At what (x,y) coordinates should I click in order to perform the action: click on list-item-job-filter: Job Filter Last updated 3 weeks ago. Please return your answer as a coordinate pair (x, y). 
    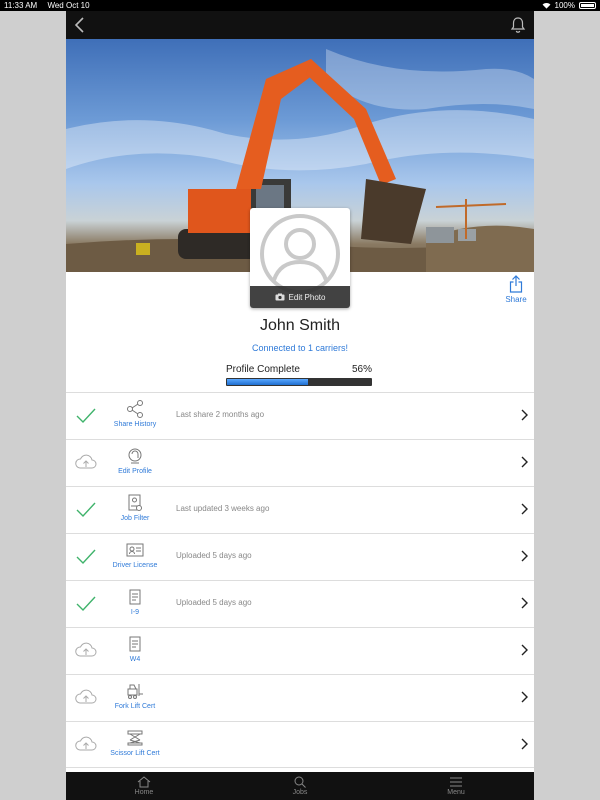
    Looking at the image, I should click on (300, 509).